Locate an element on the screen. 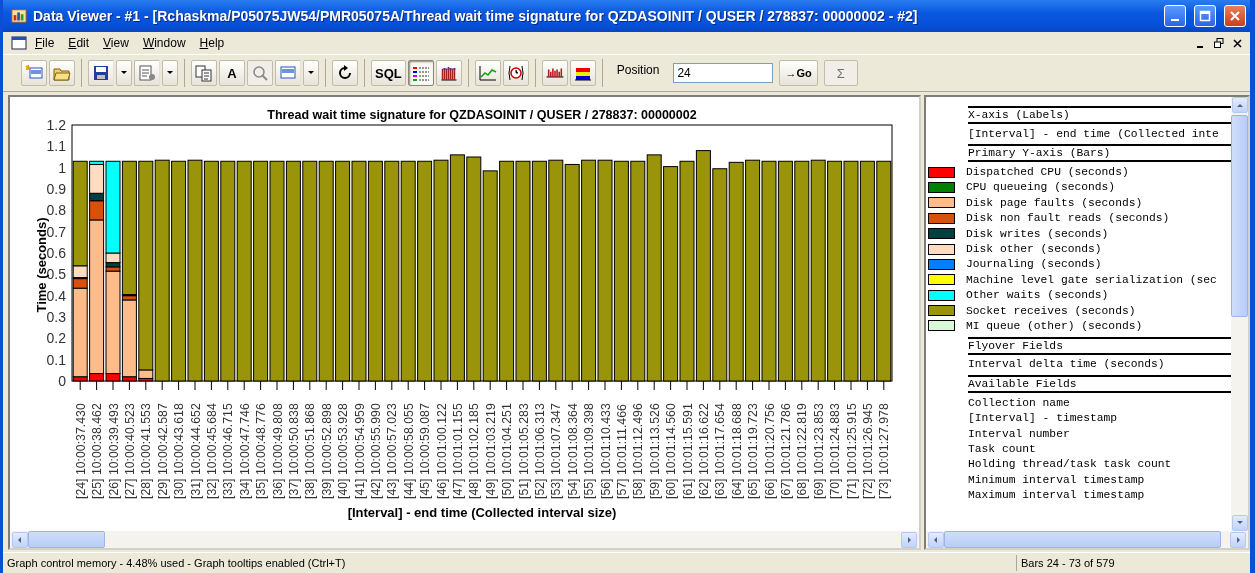 The height and width of the screenshot is (573, 1255). x-tick-label: [31] 10:00:44.652 is located at coordinates (195, 451).